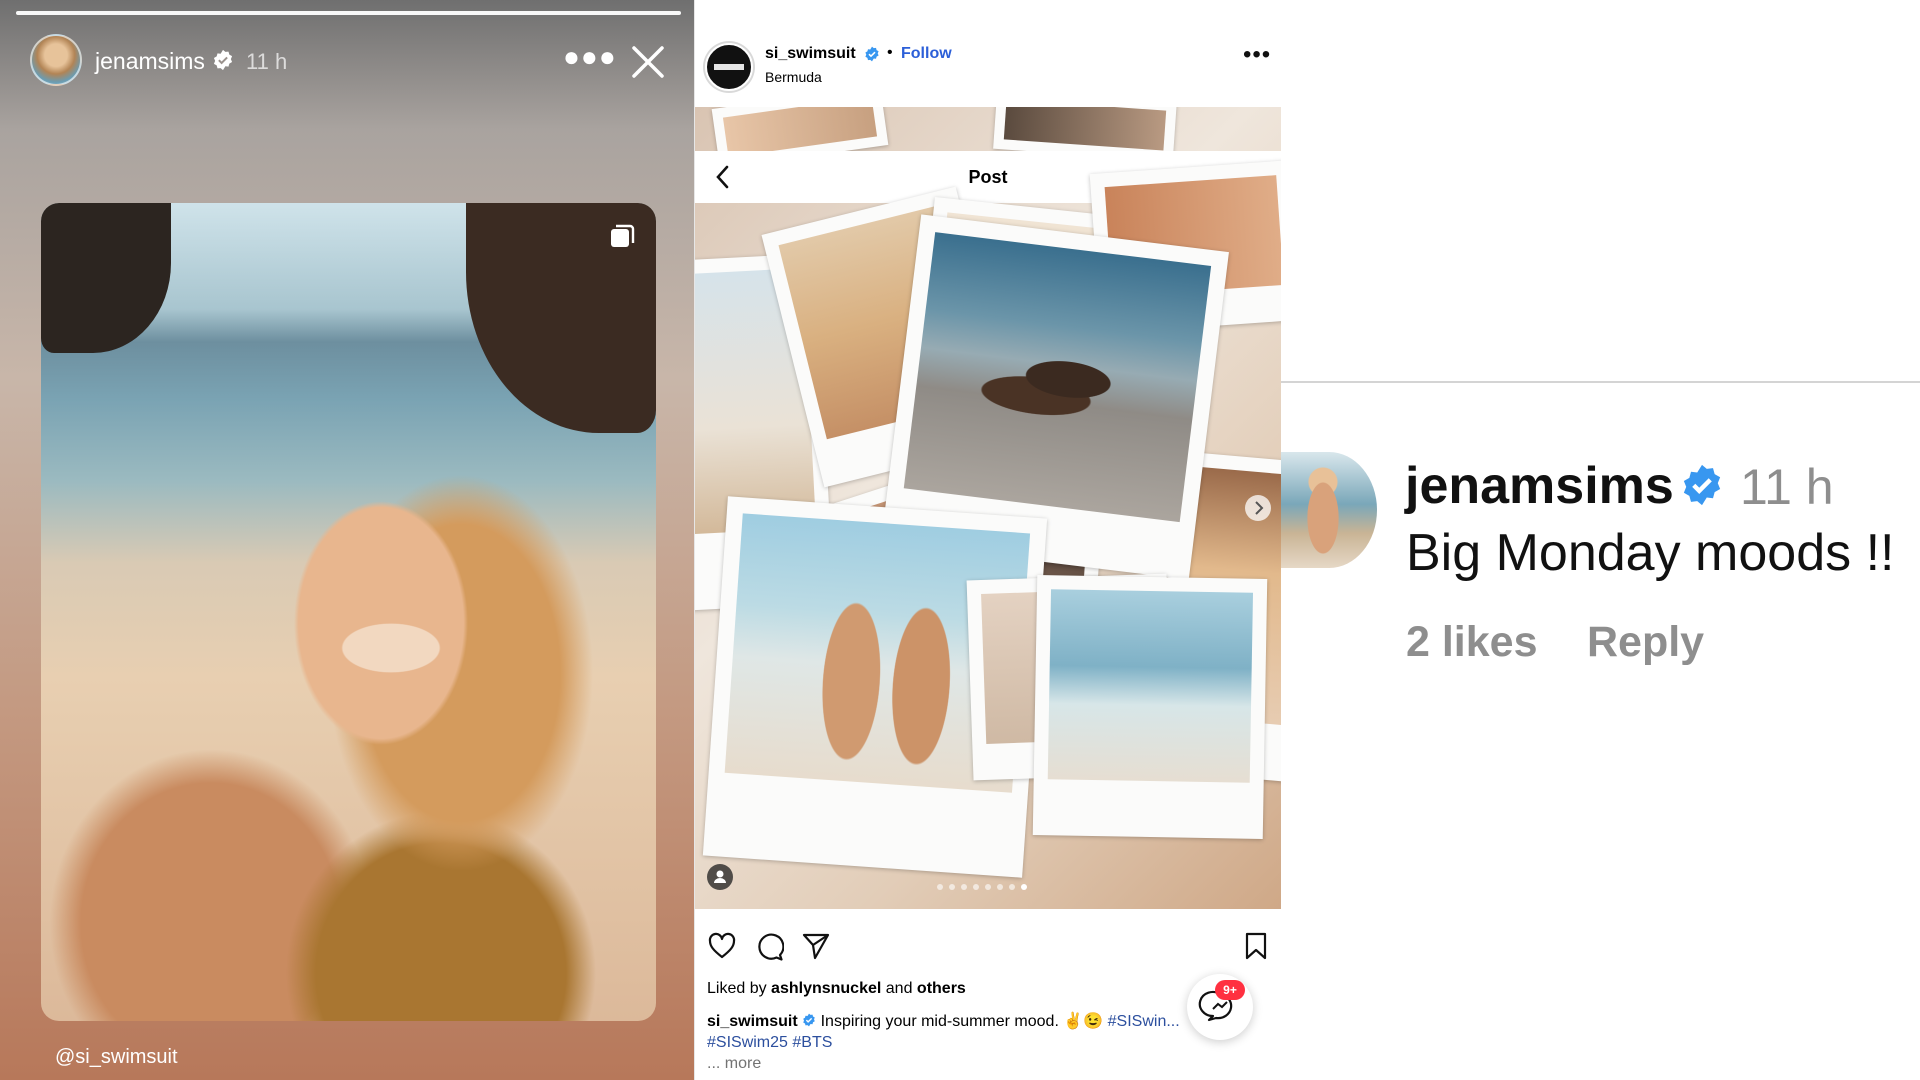 The image size is (1920, 1080). What do you see at coordinates (720, 877) in the screenshot?
I see `person-tag-icon` at bounding box center [720, 877].